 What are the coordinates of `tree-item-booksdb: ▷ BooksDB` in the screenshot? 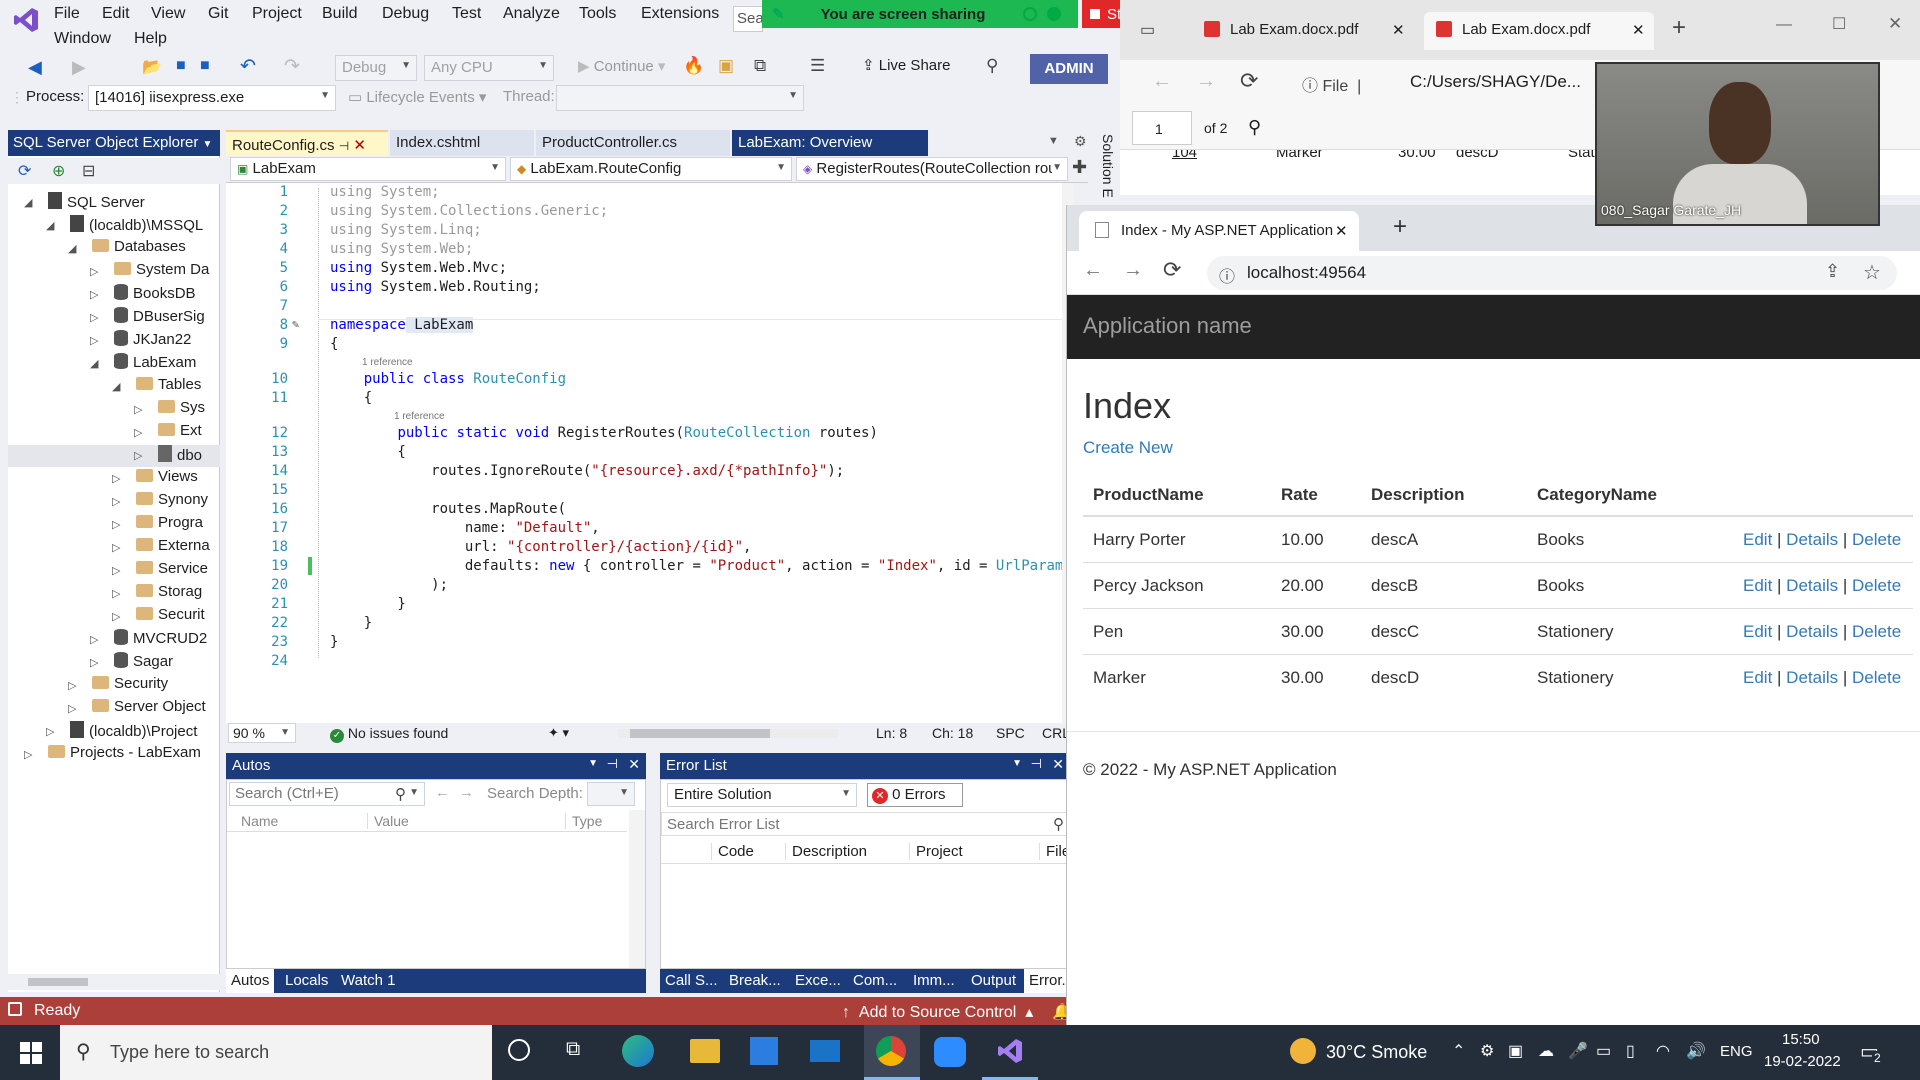 It's located at (143, 295).